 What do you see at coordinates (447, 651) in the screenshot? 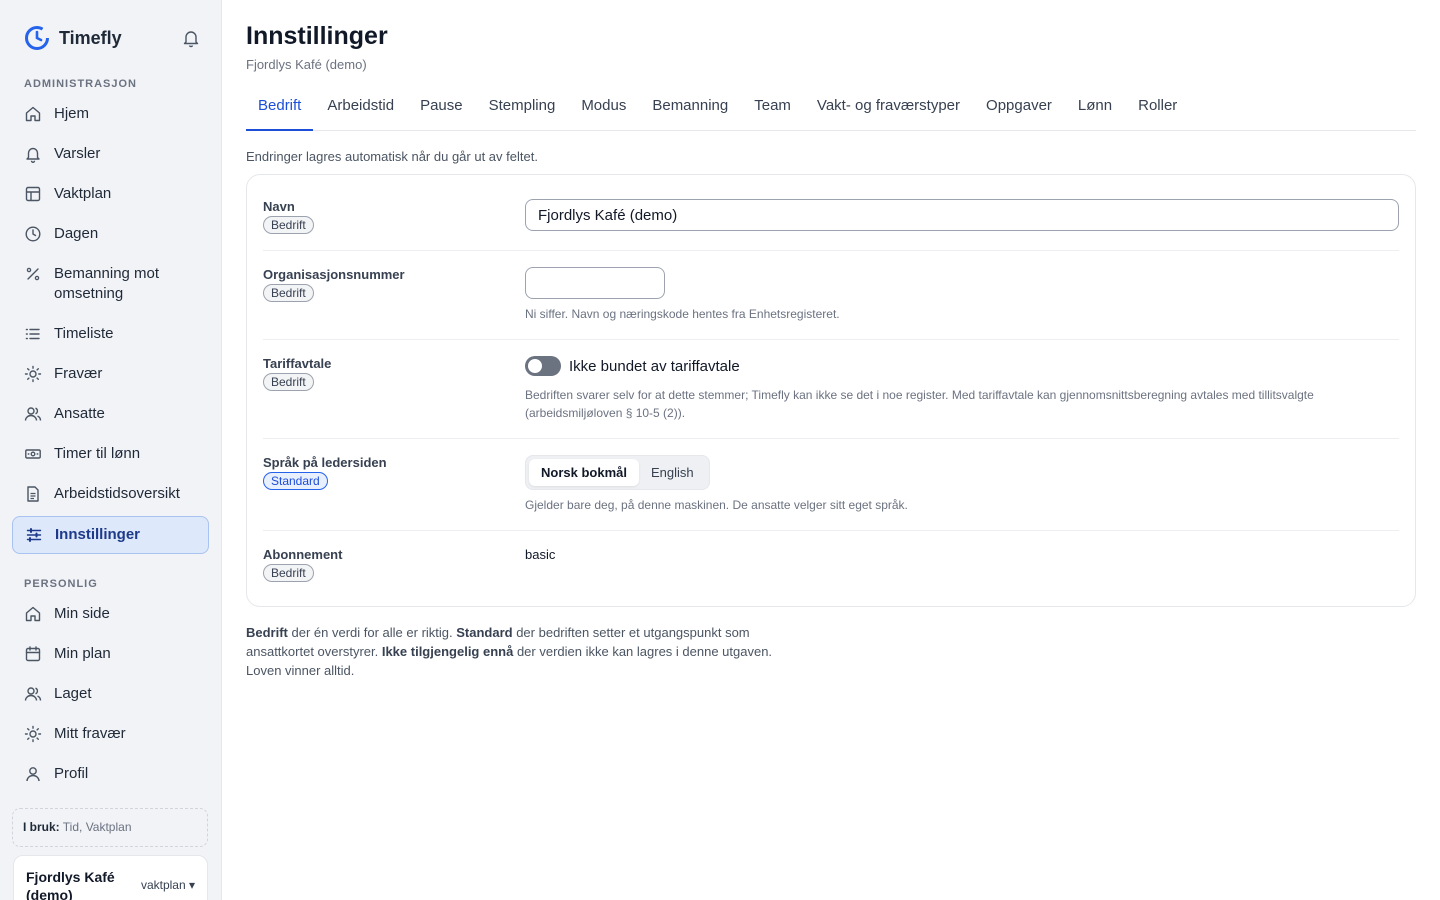
I see `legend-term: Ikke tilgjengelig ennå` at bounding box center [447, 651].